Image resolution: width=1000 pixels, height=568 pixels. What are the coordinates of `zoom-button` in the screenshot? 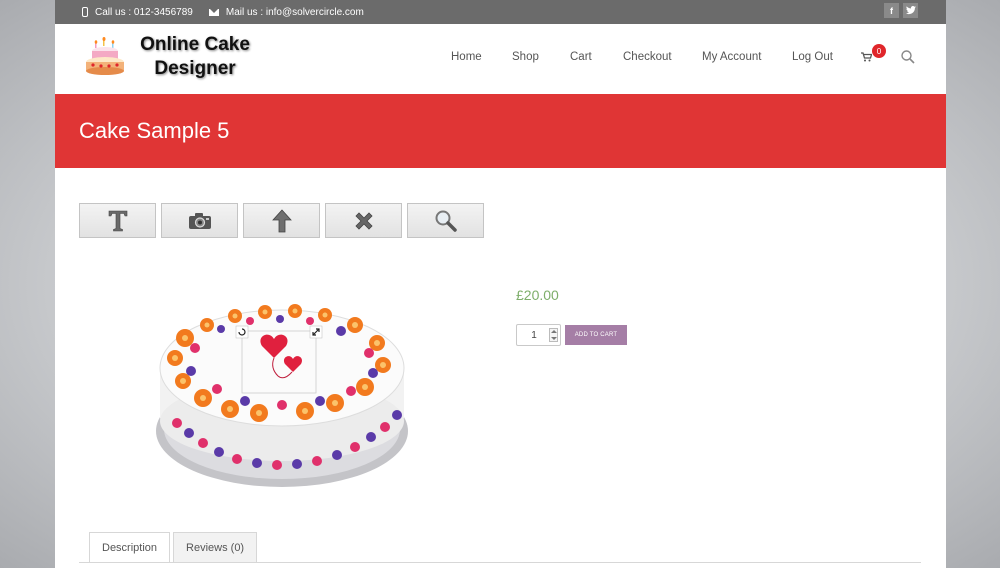 It's located at (445, 220).